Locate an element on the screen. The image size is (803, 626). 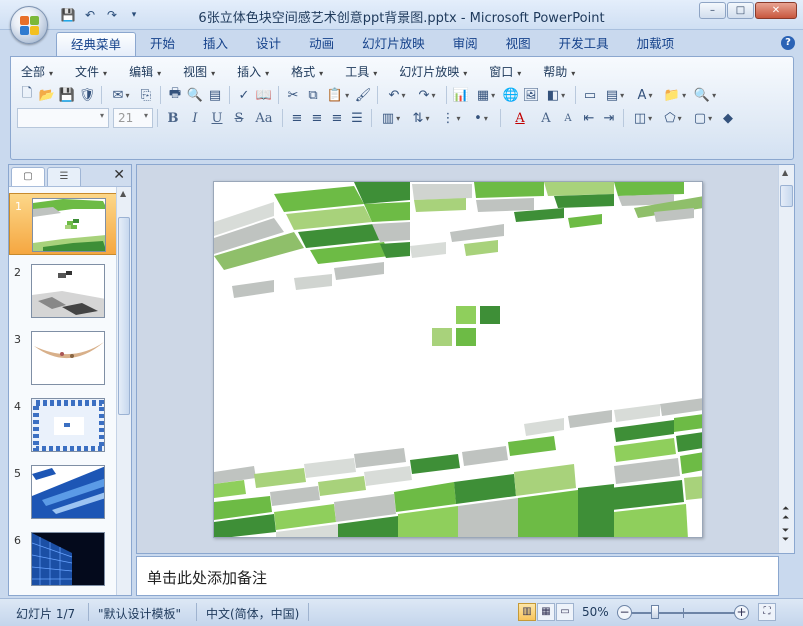
tab-design: 设计 is located at coordinates (268, 44).